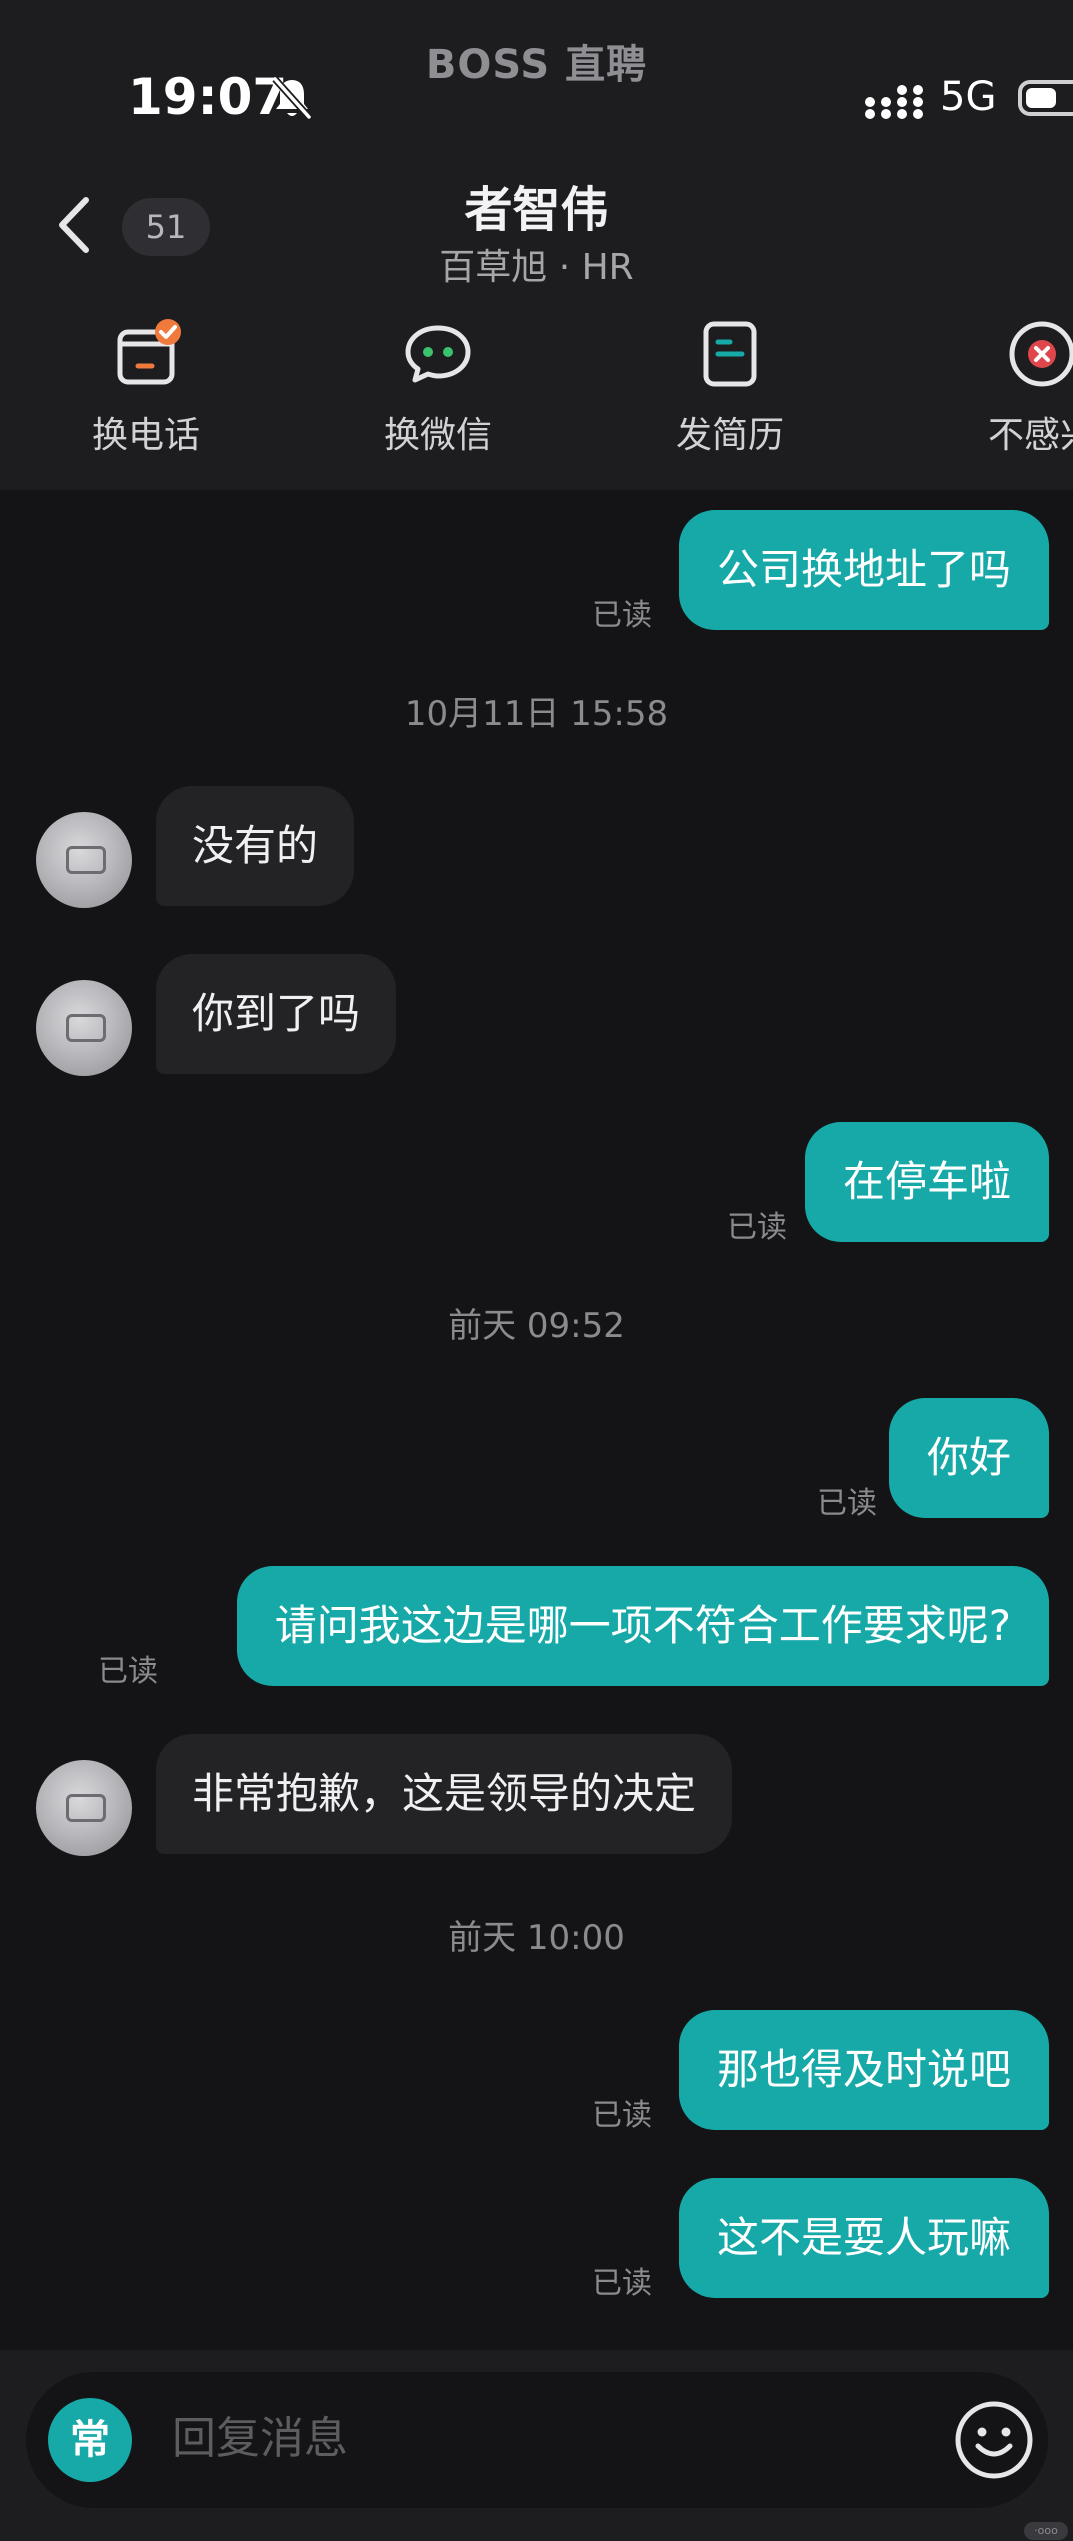 This screenshot has height=2541, width=1073. Describe the element at coordinates (255, 846) in the screenshot. I see `message-bubble-incoming: 没有的` at that location.